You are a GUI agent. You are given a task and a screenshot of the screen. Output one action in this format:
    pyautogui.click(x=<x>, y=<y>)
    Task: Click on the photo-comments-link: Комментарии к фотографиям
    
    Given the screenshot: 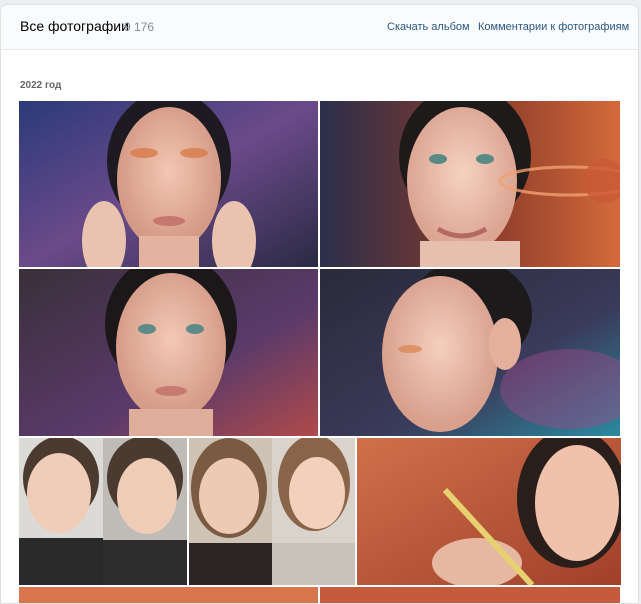 What is the action you would take?
    pyautogui.click(x=553, y=27)
    